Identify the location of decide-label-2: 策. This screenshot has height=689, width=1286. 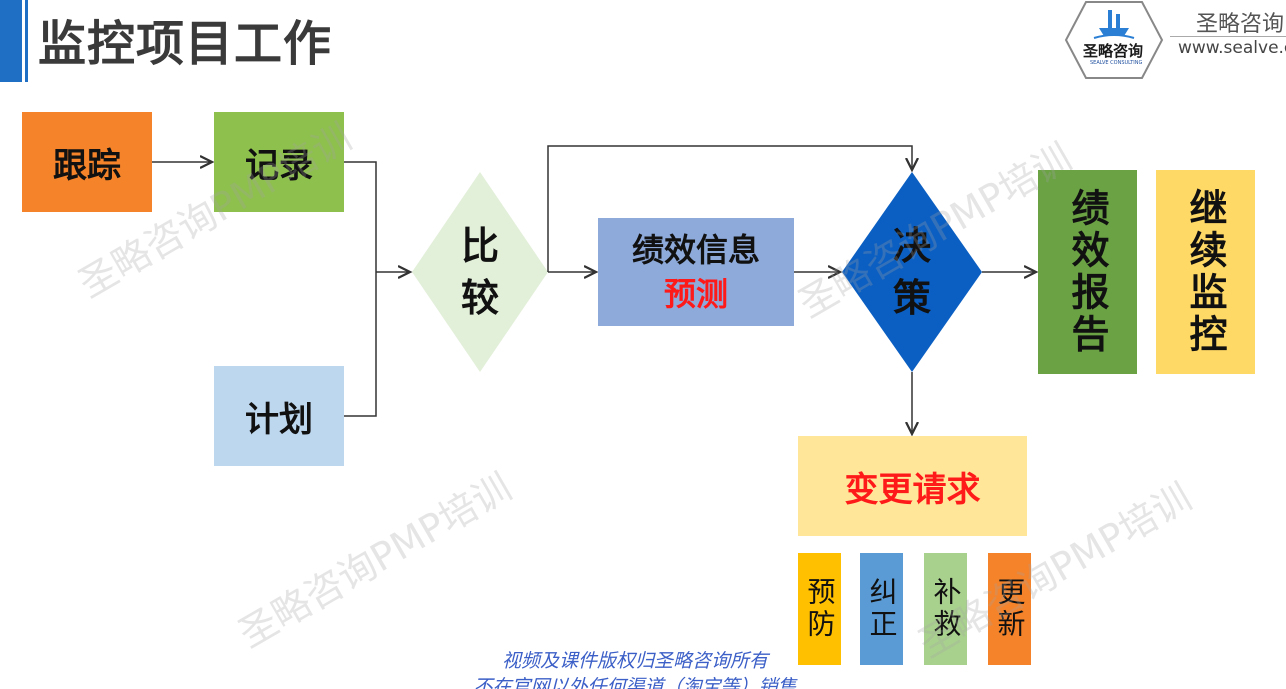
(911, 298).